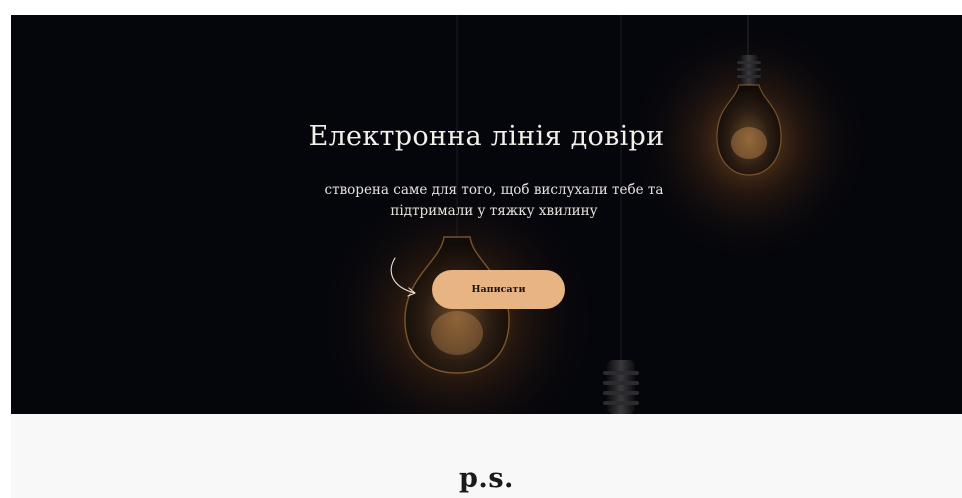 This screenshot has height=498, width=962. Describe the element at coordinates (403, 277) in the screenshot. I see `curved-arrow-icon` at that location.